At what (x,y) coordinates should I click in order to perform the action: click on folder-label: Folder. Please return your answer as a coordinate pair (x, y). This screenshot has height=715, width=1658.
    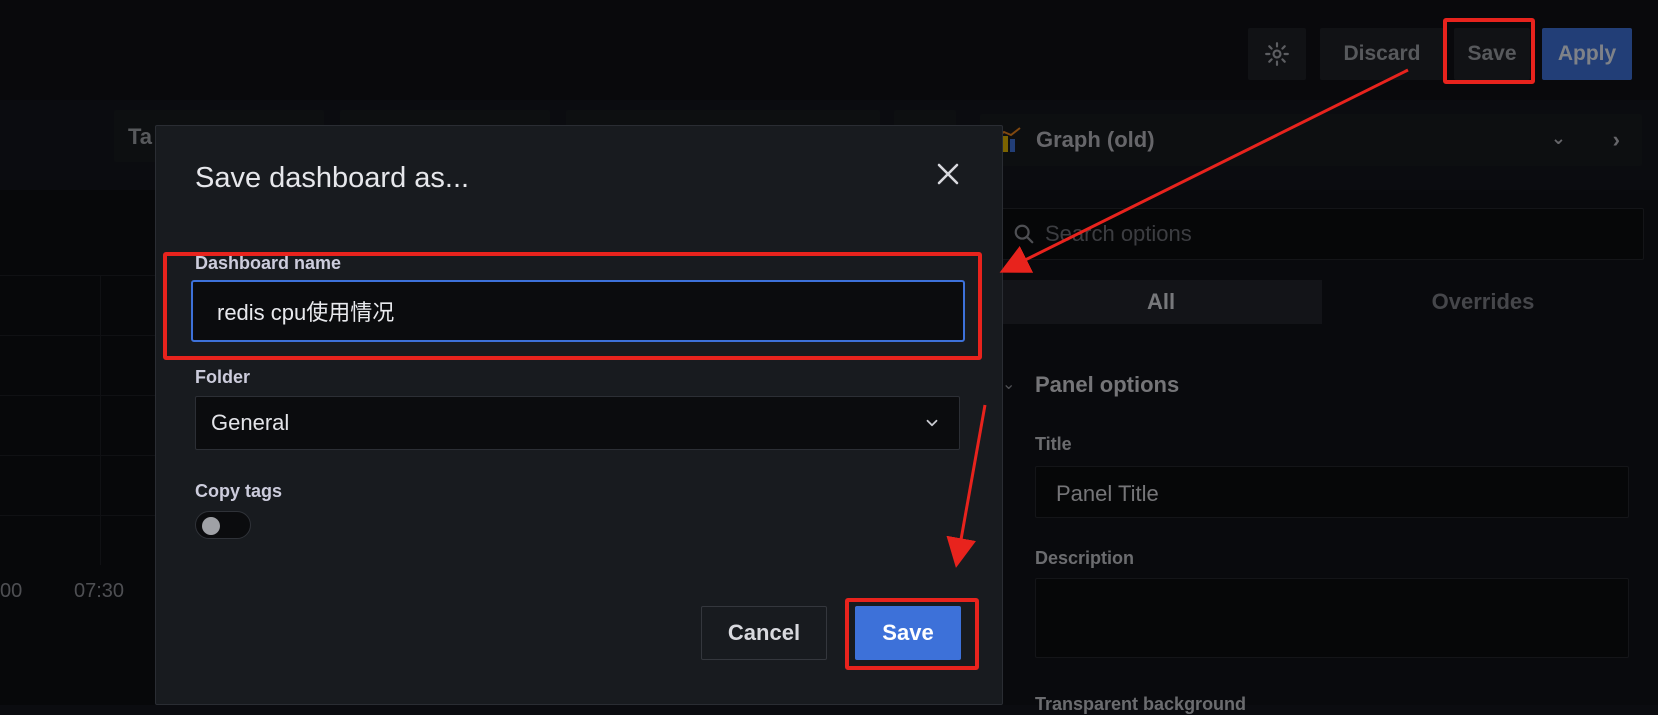
    Looking at the image, I should click on (223, 377).